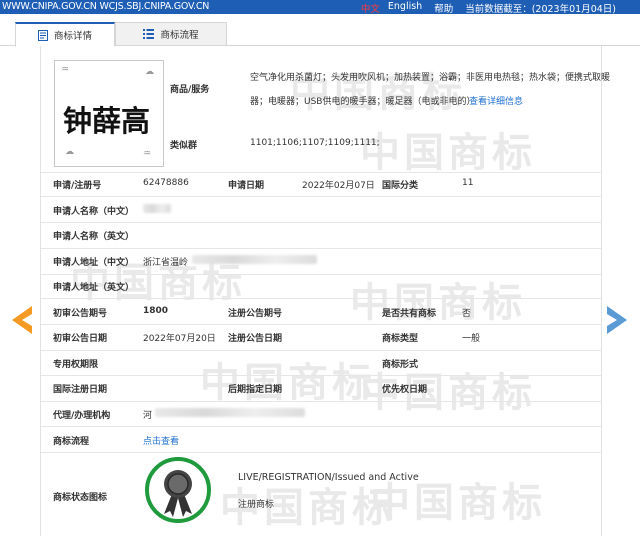 This screenshot has height=536, width=640. Describe the element at coordinates (149, 34) in the screenshot. I see `list-icon` at that location.